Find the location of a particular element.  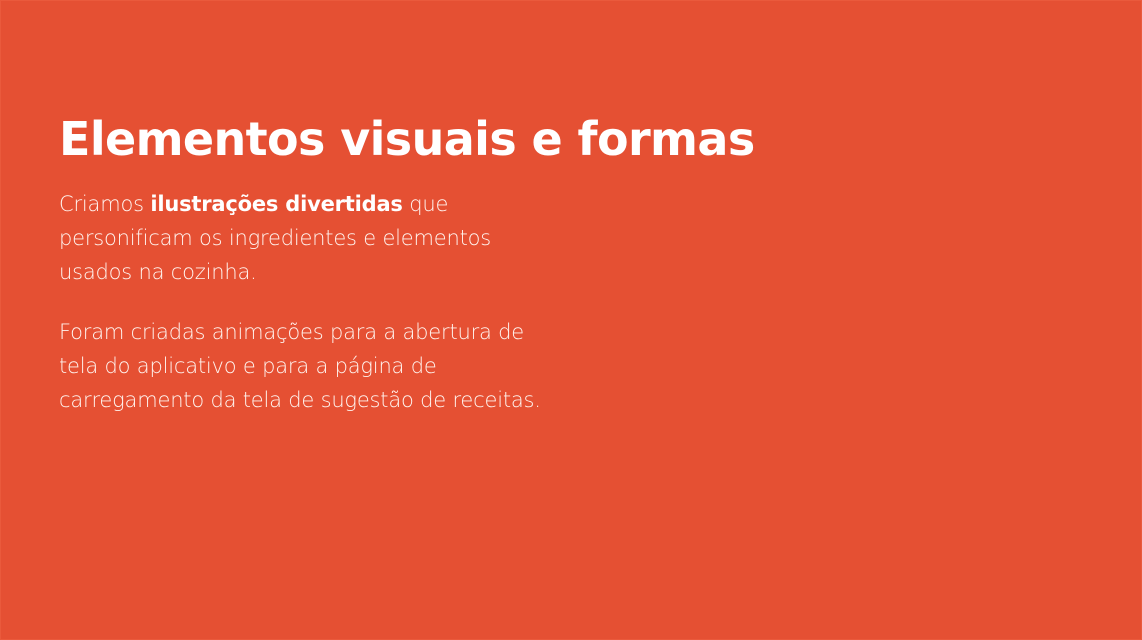

paragraph-line: usados na cozinha. is located at coordinates (158, 271).